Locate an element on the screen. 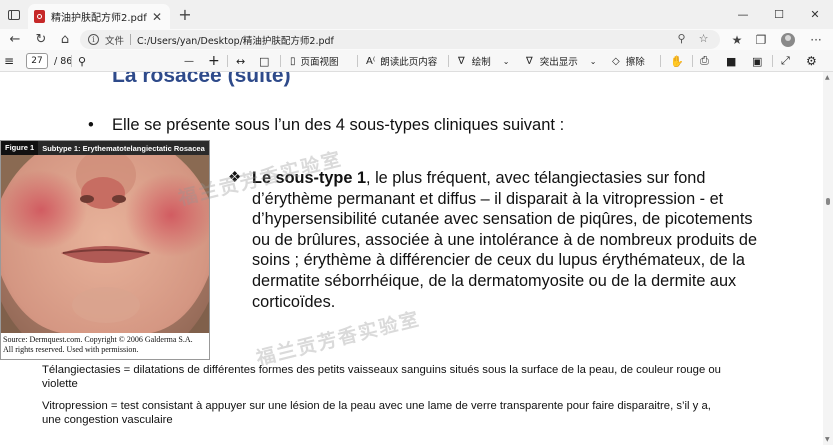 This screenshot has height=445, width=833. tab-close-button: ✕ is located at coordinates (157, 17).